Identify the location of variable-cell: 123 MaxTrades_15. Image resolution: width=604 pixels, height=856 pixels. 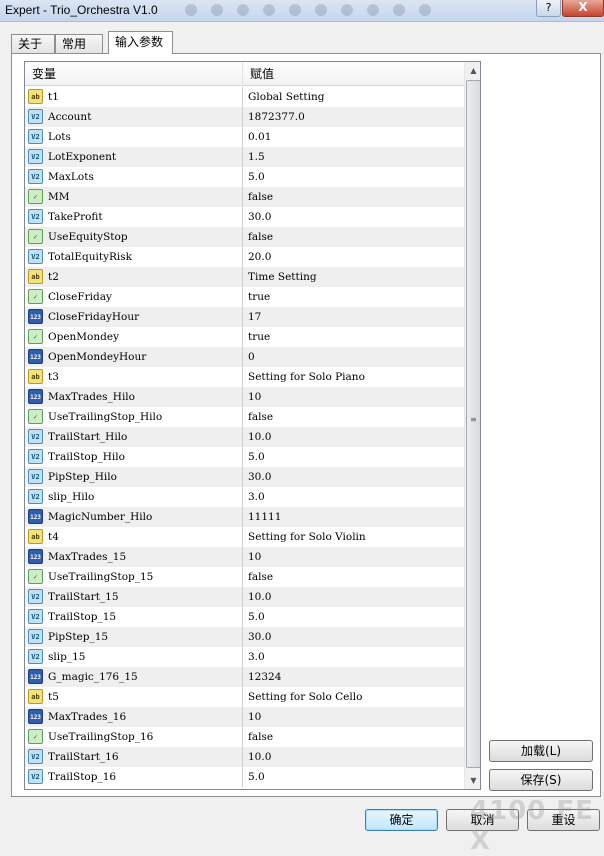
(134, 557).